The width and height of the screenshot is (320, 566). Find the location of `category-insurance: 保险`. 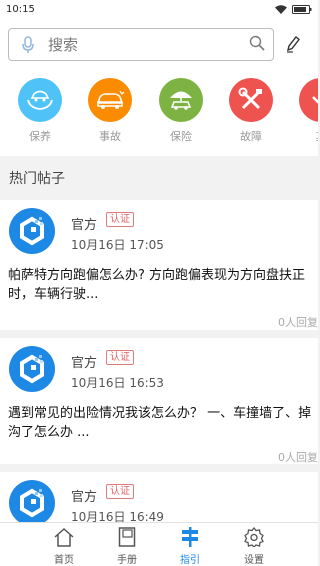

category-insurance: 保险 is located at coordinates (181, 111).